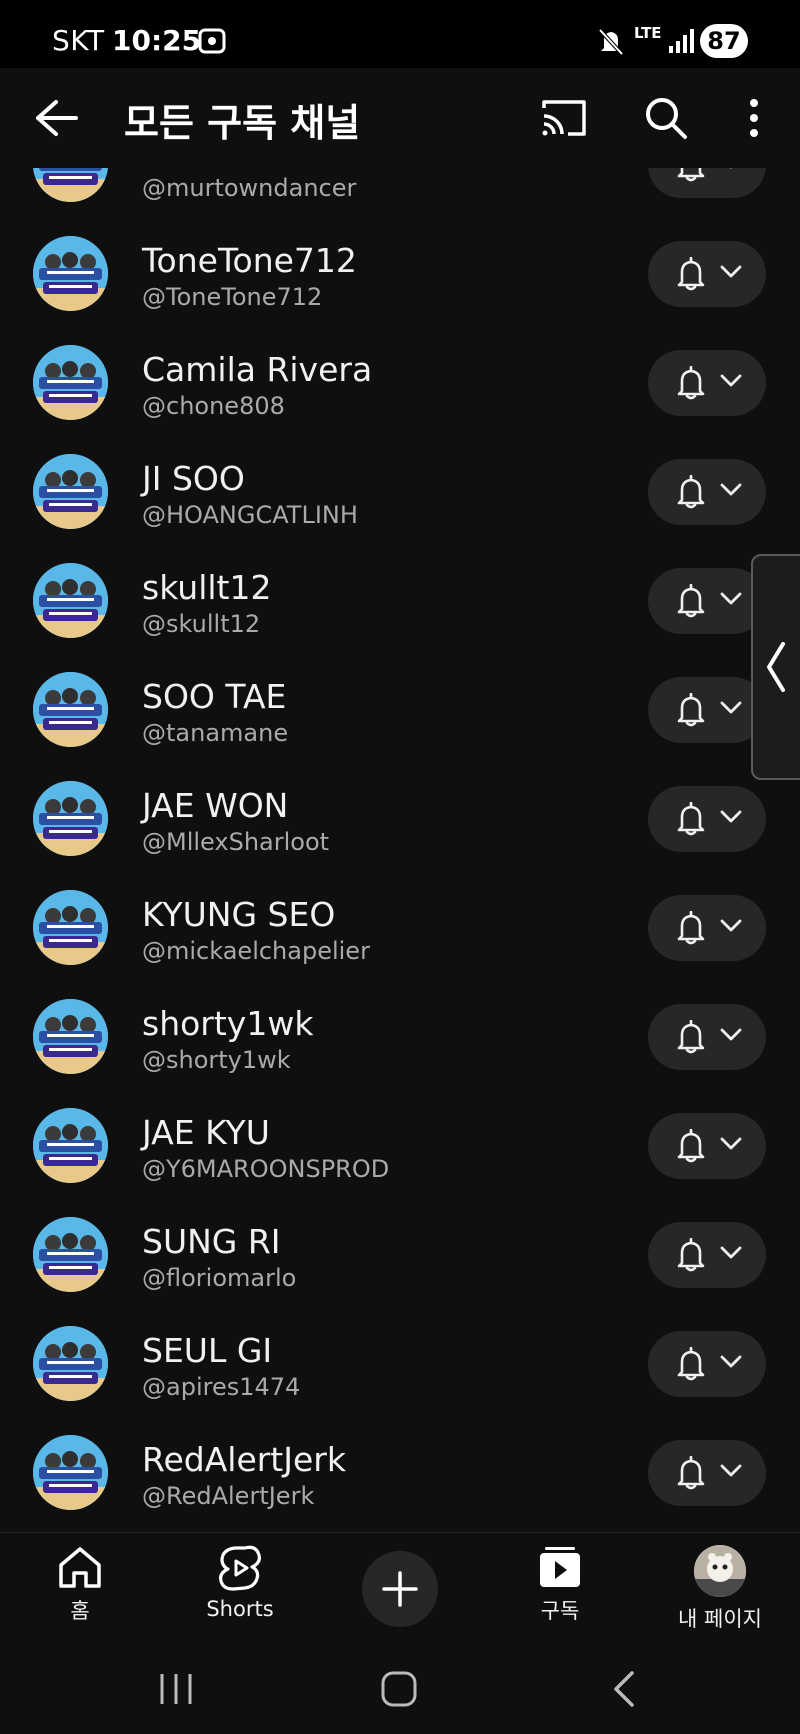  I want to click on channel-row: Camila Rivera @chone808, so click(400, 382).